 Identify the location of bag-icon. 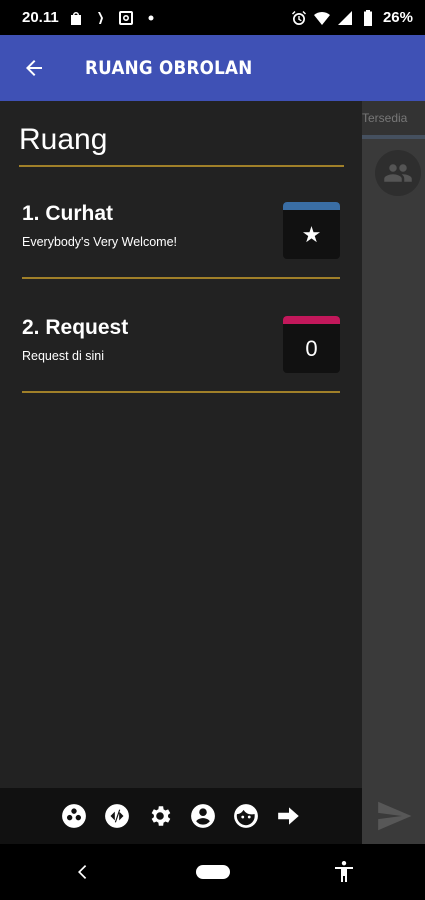
(76, 18).